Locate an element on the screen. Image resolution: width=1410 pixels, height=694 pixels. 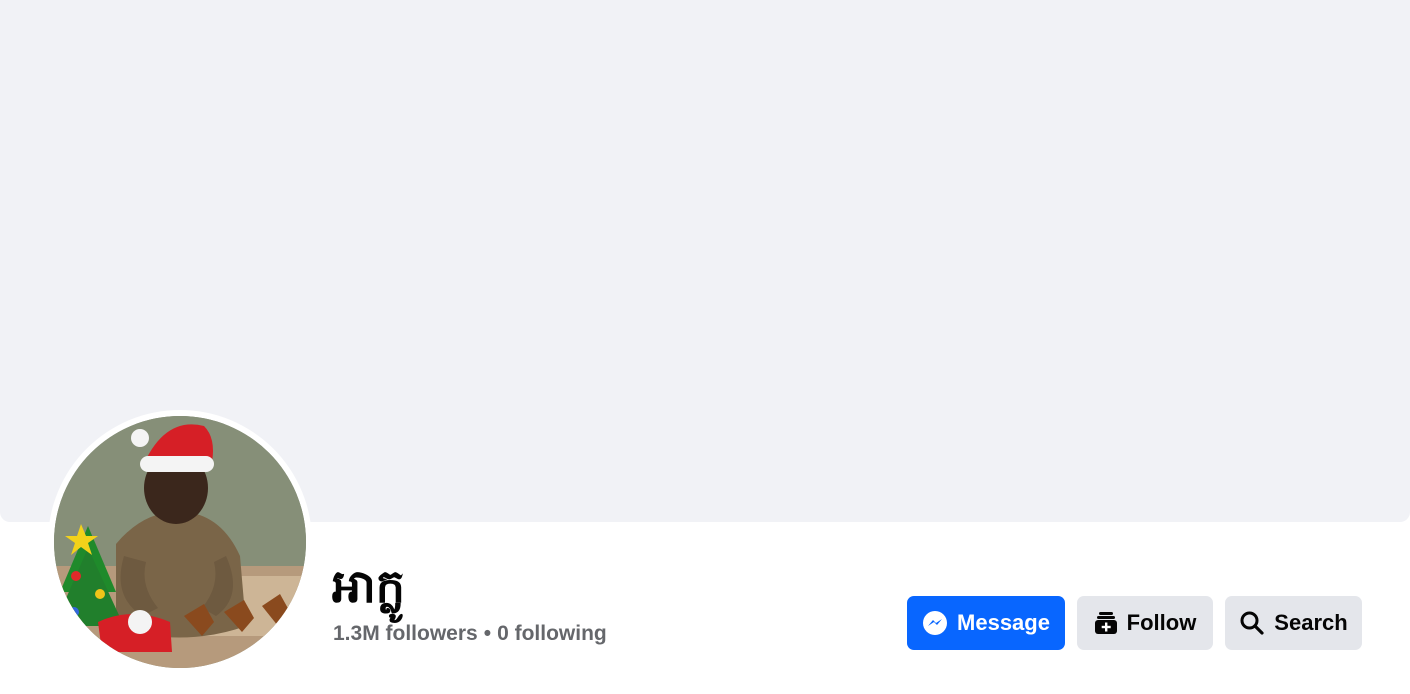
search-button: Search is located at coordinates (1293, 623).